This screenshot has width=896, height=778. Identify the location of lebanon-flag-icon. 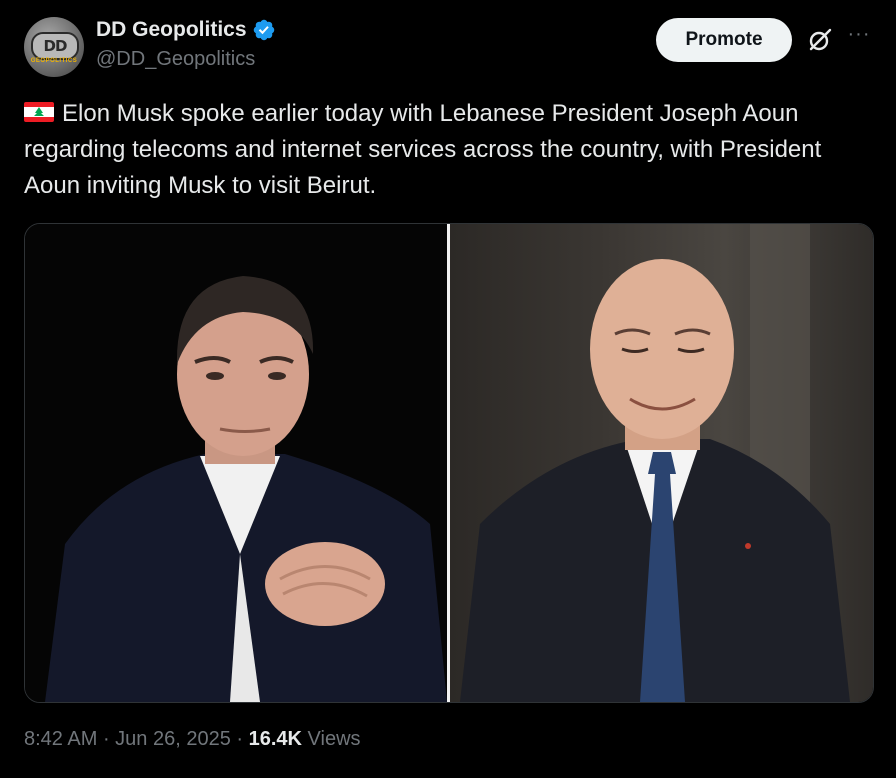
(39, 111).